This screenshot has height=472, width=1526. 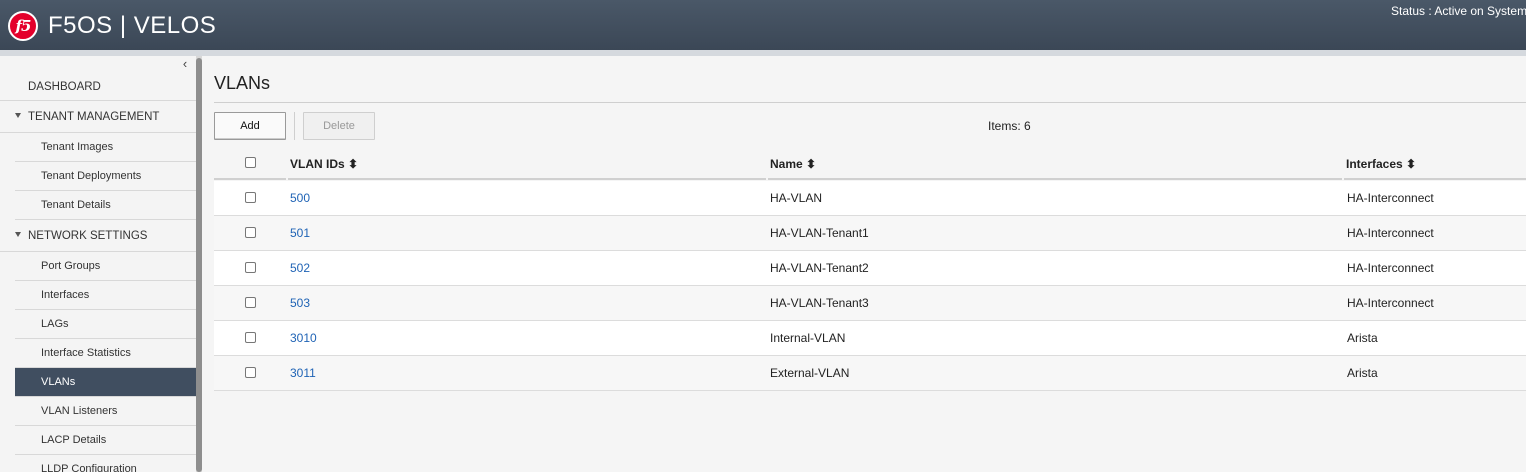 What do you see at coordinates (1381, 164) in the screenshot?
I see `column-header-interfaces: Interfaces ⬍` at bounding box center [1381, 164].